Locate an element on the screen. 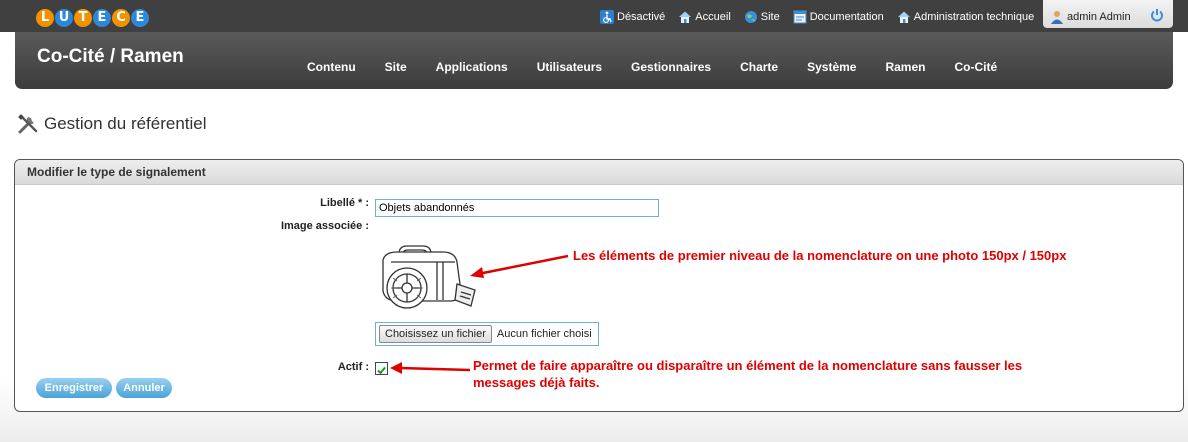 This screenshot has width=1188, height=442. globe-icon is located at coordinates (750, 17).